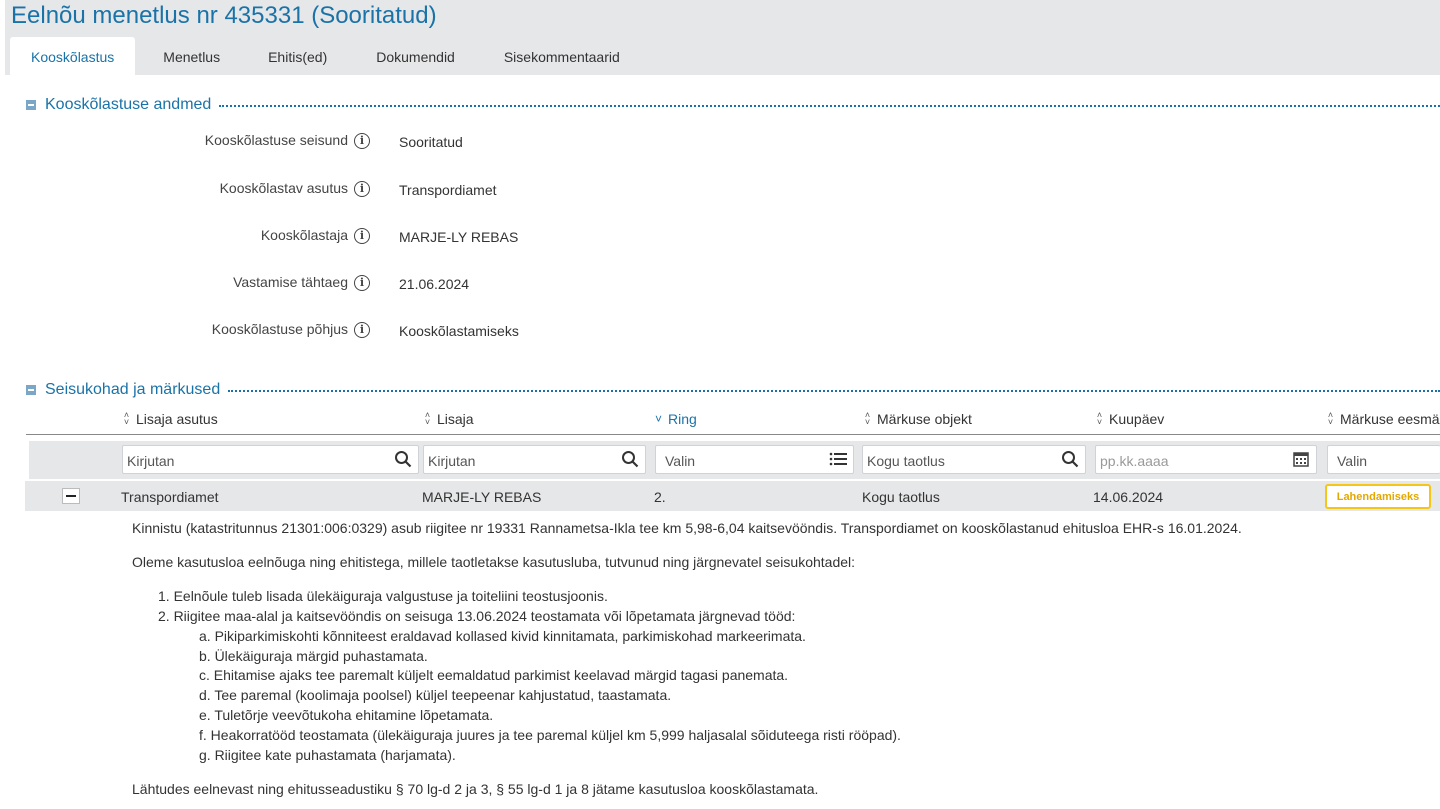  I want to click on field-asutus: Kooskõlastav asutus i Transpordiamet, so click(450, 189).